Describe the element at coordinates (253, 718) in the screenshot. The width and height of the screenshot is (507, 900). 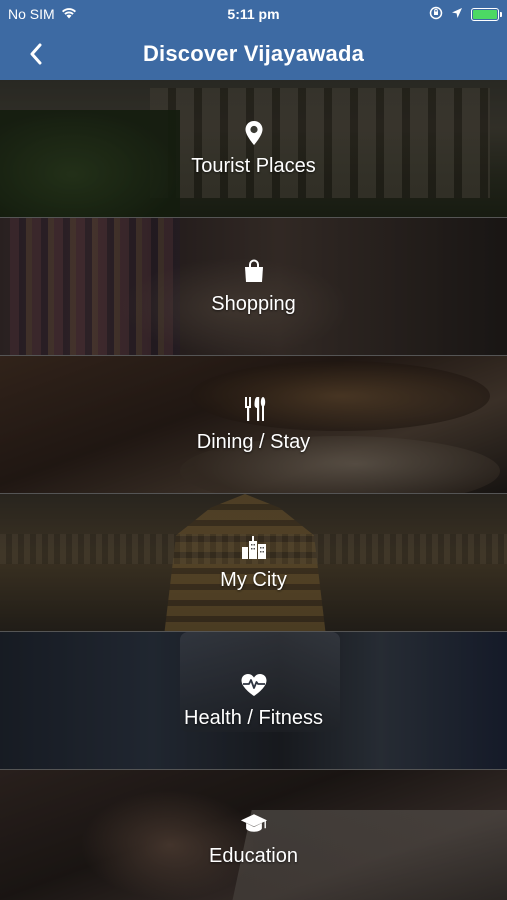
I see `category-label: Health / Fitness` at that location.